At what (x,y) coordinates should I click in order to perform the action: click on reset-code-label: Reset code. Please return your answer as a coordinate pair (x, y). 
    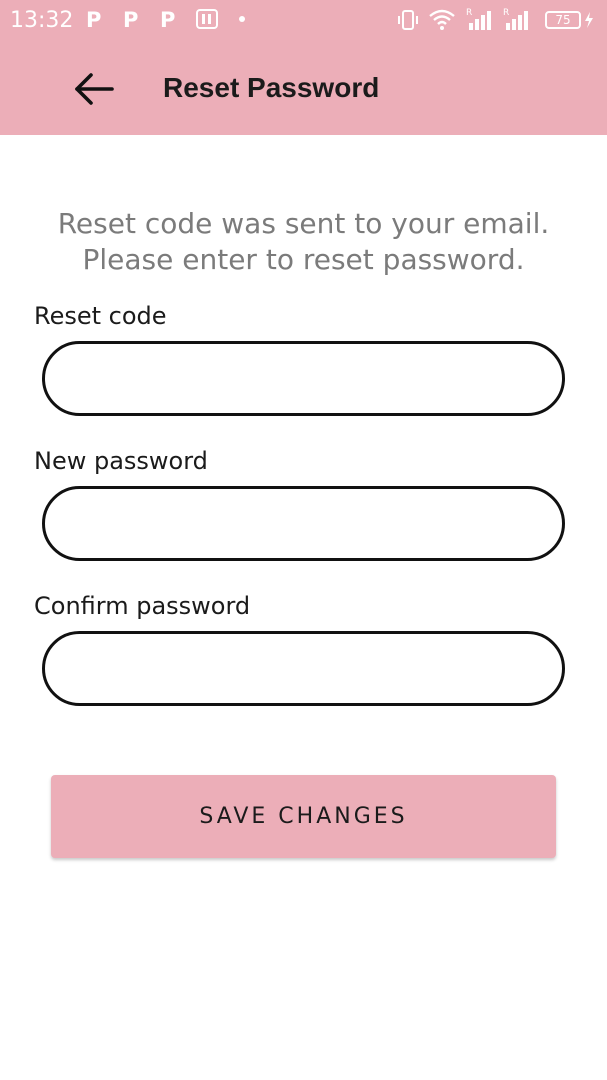
    Looking at the image, I should click on (100, 316).